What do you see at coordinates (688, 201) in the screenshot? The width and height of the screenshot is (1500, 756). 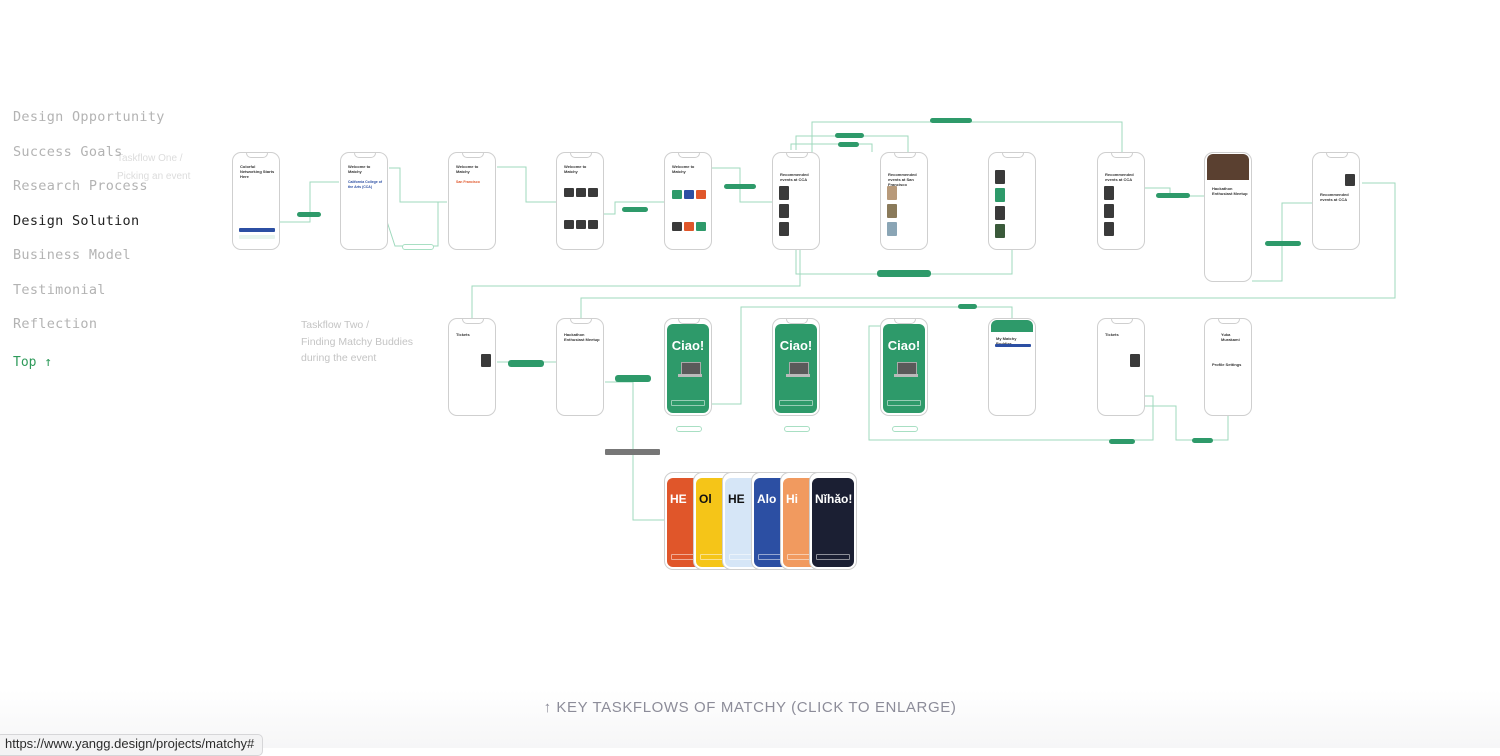 I see `screen-welcome-selected: Welcome to Matchy` at bounding box center [688, 201].